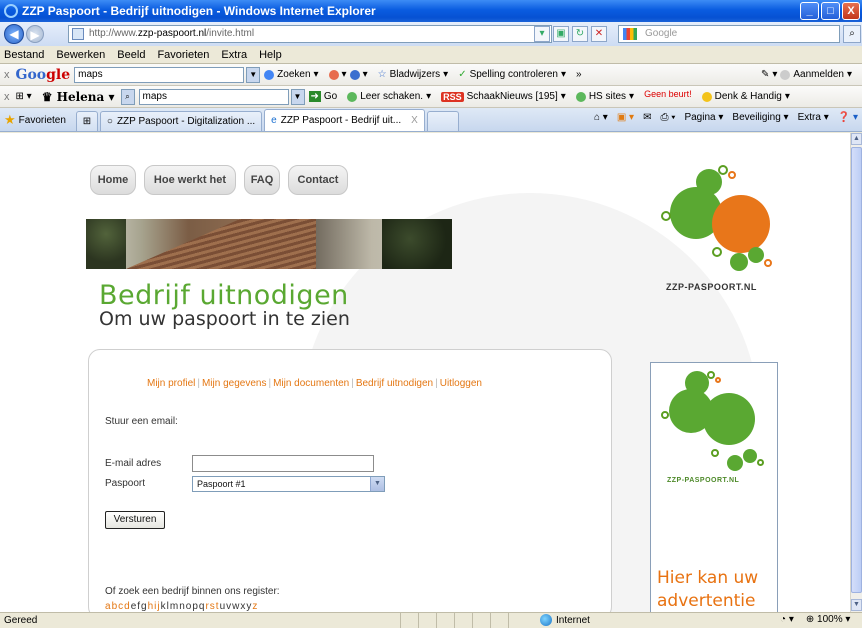  Describe the element at coordinates (58, 74) in the screenshot. I see `logo-part-2: gle` at that location.